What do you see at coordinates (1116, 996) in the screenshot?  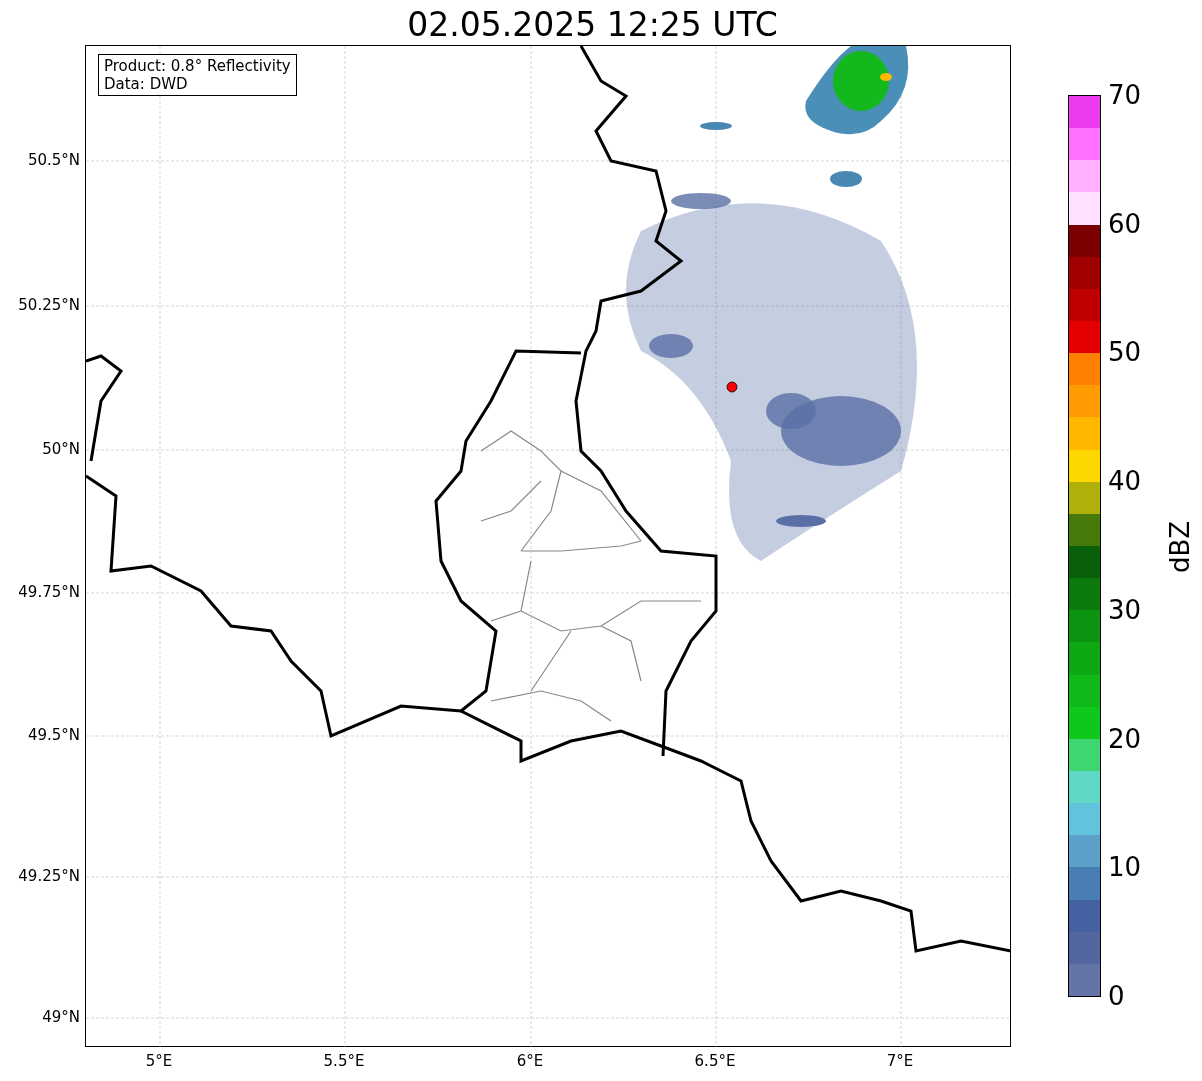 I see `colorbar-tick-label: 0` at bounding box center [1116, 996].